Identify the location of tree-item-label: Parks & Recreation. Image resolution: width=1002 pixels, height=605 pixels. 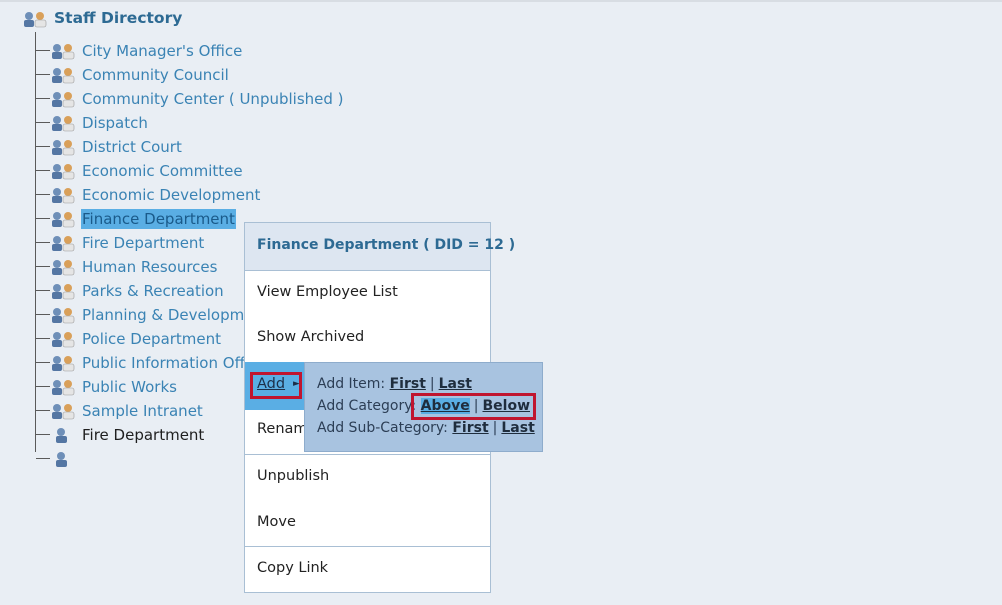
(153, 291).